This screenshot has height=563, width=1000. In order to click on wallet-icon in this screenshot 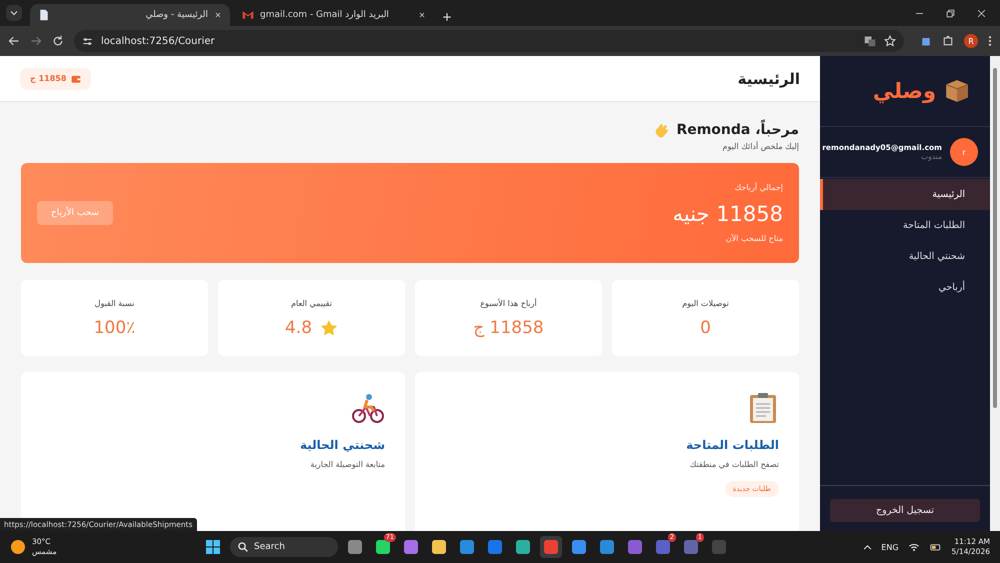, I will do `click(76, 79)`.